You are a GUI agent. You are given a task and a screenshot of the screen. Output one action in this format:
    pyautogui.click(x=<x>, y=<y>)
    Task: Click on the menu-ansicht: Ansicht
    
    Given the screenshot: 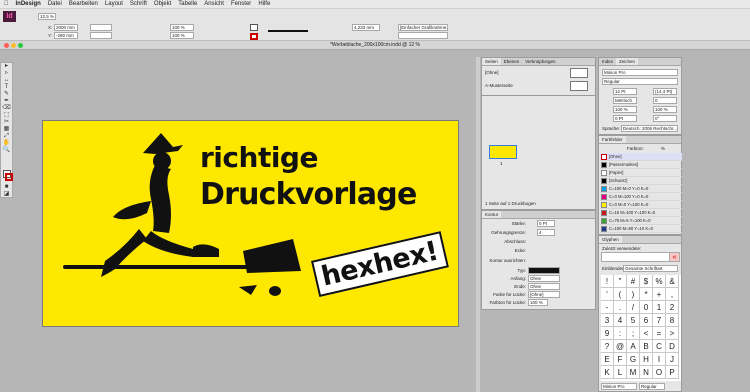 What is the action you would take?
    pyautogui.click(x=214, y=4)
    